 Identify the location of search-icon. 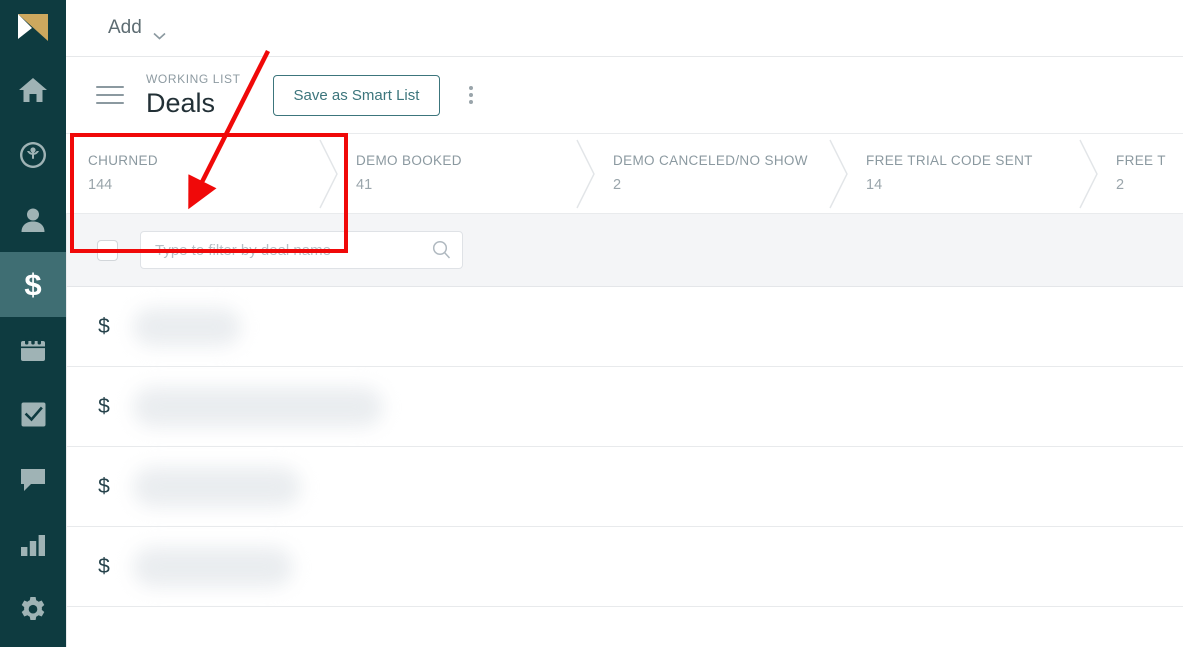
(441, 249).